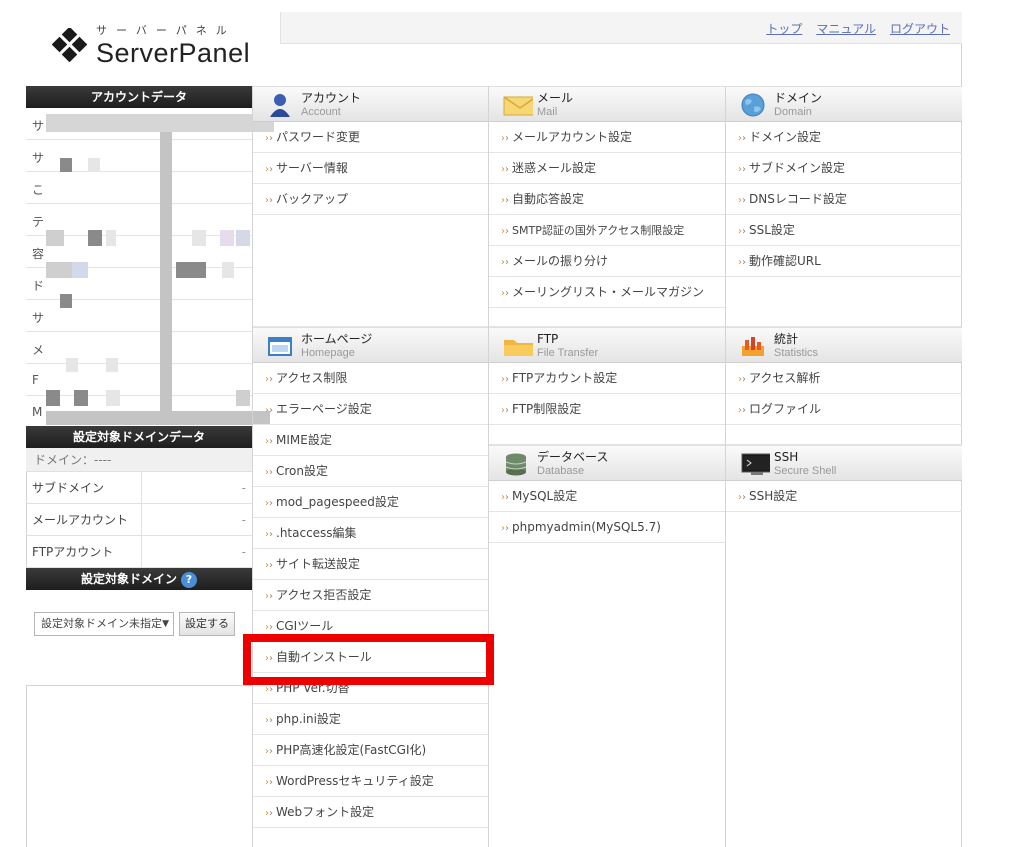 This screenshot has width=1024, height=847. Describe the element at coordinates (370, 719) in the screenshot. I see `menu-item-php-ini: ›› php.ini設定` at that location.